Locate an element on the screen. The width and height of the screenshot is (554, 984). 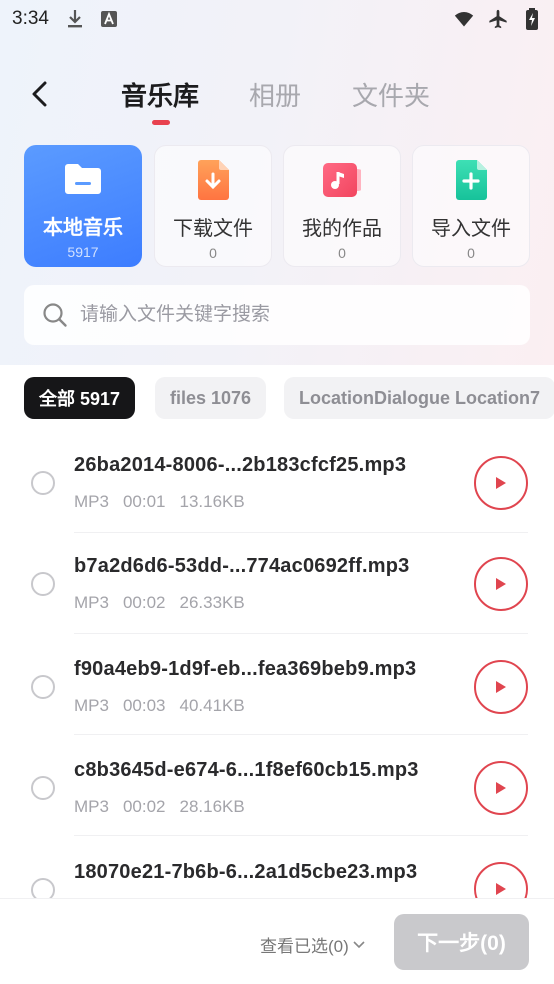
file-meta: MP3 00:02 28.16KB is located at coordinates (166, 807).